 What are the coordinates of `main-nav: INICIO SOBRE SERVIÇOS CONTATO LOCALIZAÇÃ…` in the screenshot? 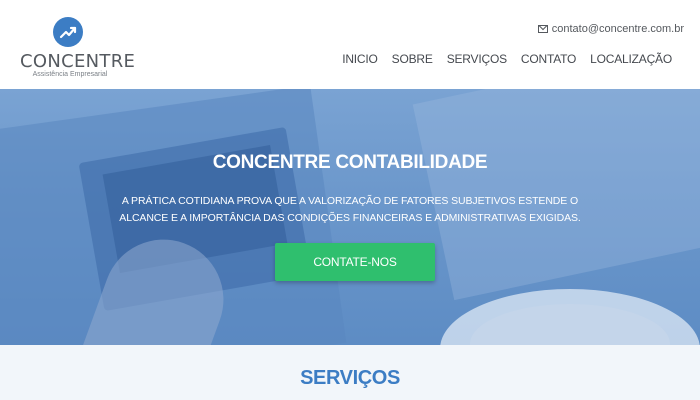 It's located at (500, 59).